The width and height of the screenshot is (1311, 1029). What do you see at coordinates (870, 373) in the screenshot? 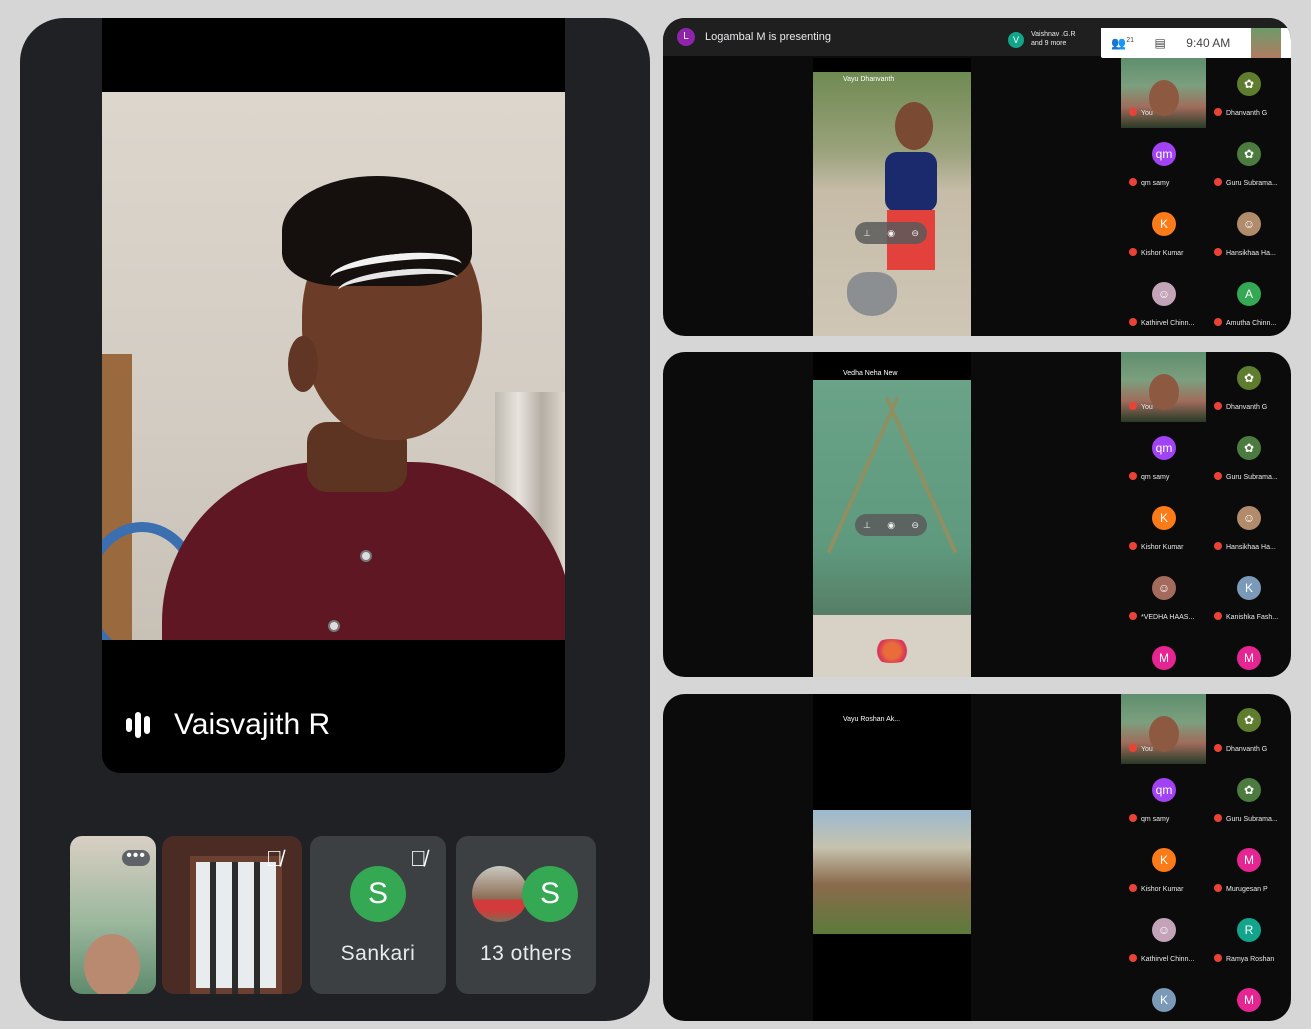
I see `shared-title: Vedha Neha New` at bounding box center [870, 373].